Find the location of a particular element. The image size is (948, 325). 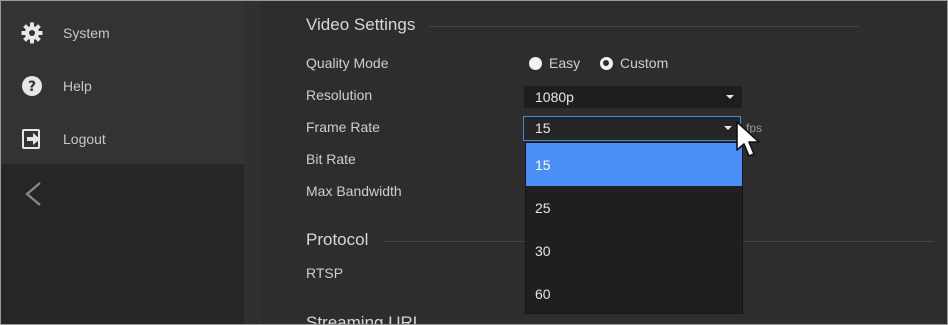

nav-panel: System ? Help Logout is located at coordinates (122, 82).